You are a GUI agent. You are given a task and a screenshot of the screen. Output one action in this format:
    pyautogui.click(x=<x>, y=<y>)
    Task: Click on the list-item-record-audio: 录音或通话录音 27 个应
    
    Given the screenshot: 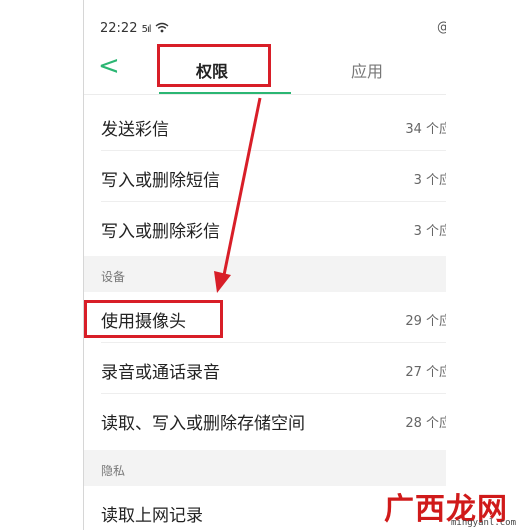 What is the action you would take?
    pyautogui.click(x=265, y=369)
    